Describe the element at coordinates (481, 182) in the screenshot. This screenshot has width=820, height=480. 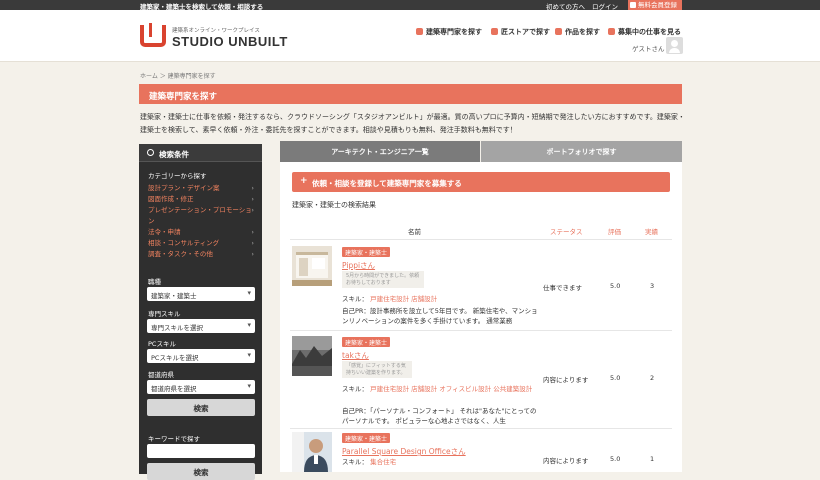
I see `post-request-button: 依頼・相談を登録して建築専門家を募集する` at that location.